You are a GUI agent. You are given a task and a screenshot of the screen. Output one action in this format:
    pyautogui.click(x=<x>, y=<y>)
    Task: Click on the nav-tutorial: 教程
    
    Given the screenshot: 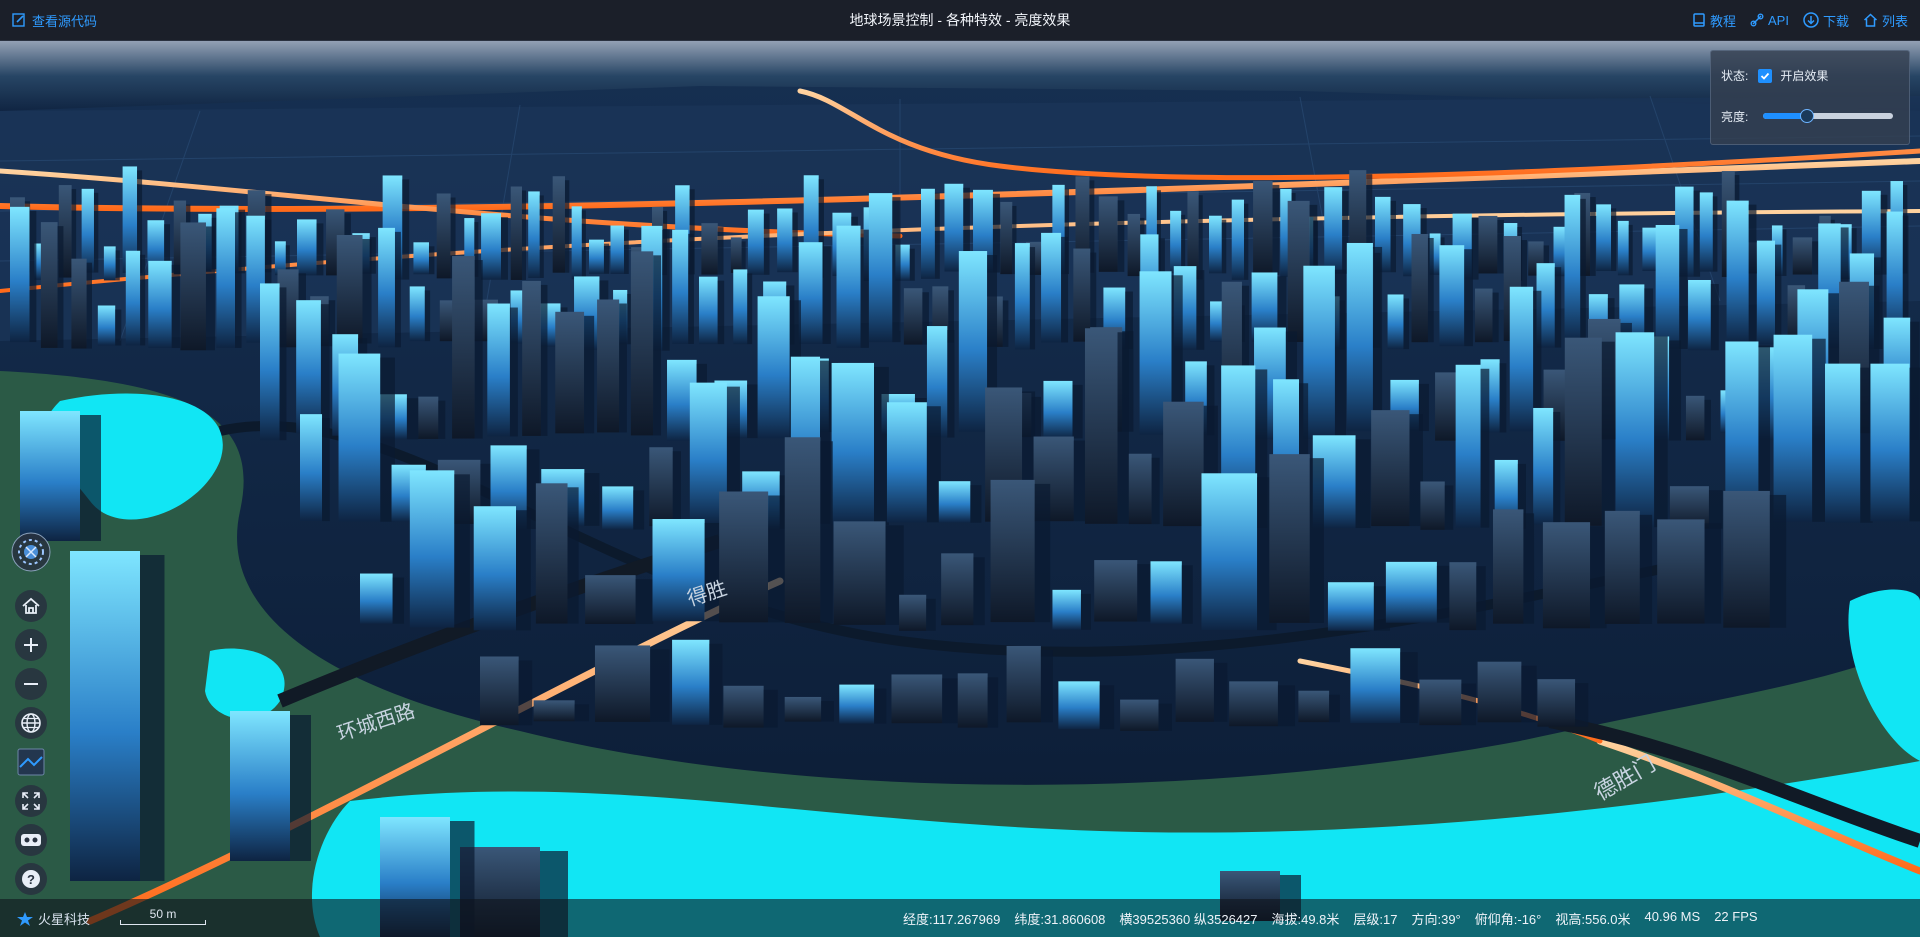 What is the action you would take?
    pyautogui.click(x=1714, y=20)
    